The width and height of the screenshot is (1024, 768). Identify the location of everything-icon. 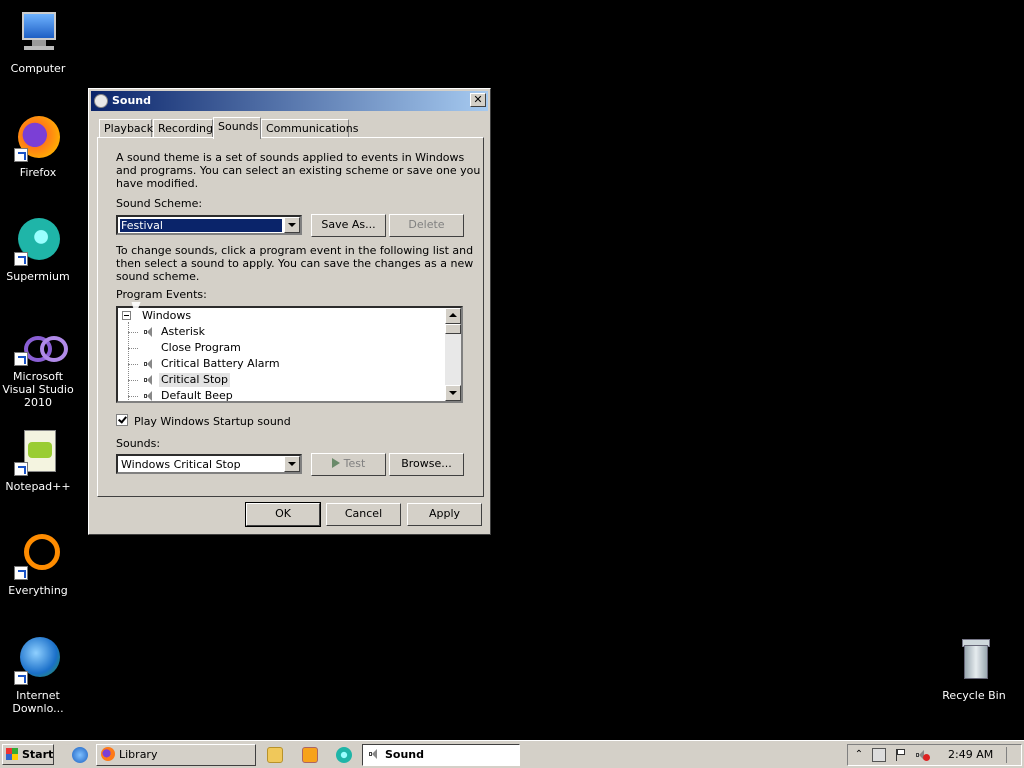
(38, 556).